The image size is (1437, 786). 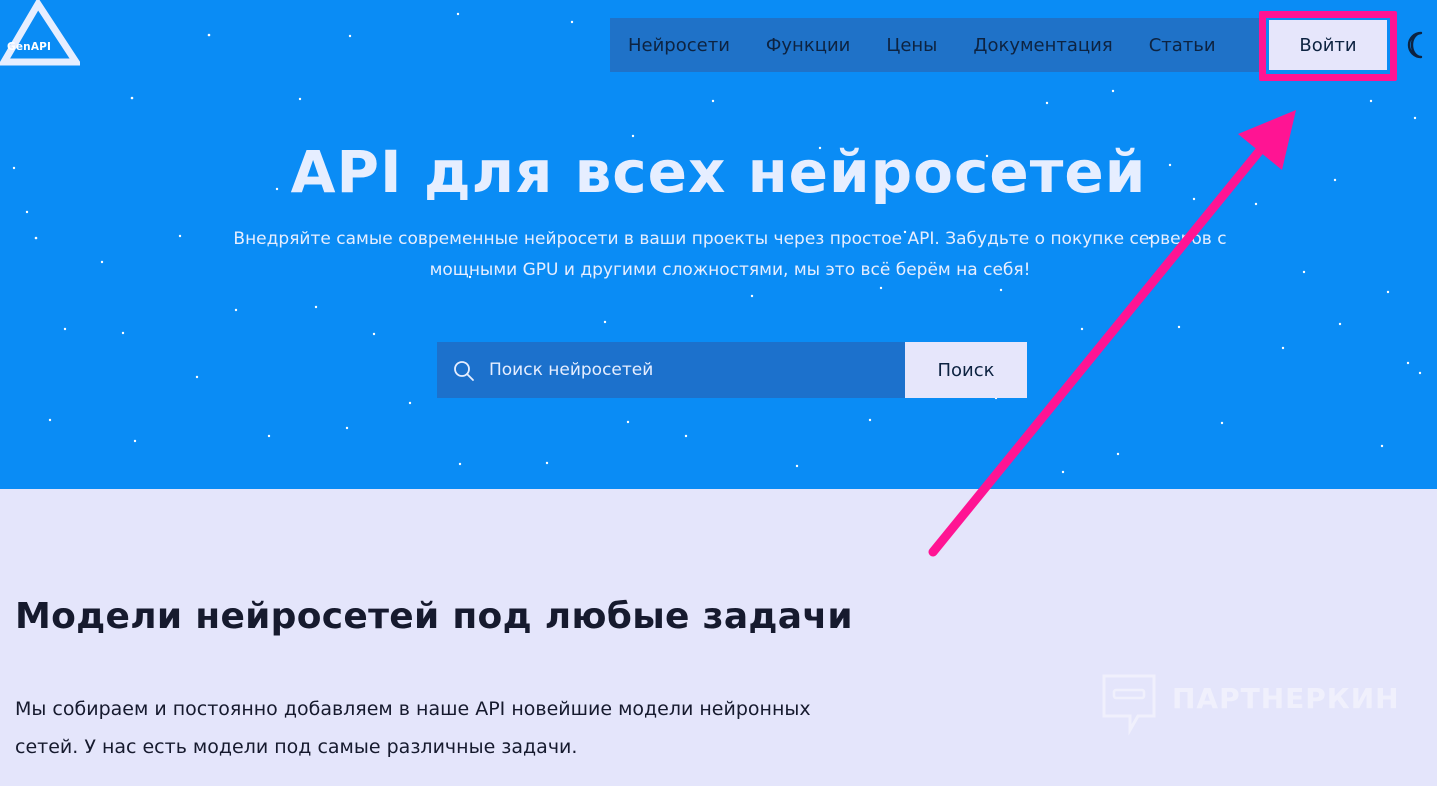 What do you see at coordinates (911, 45) in the screenshot?
I see `nav-item-pricing: Цены` at bounding box center [911, 45].